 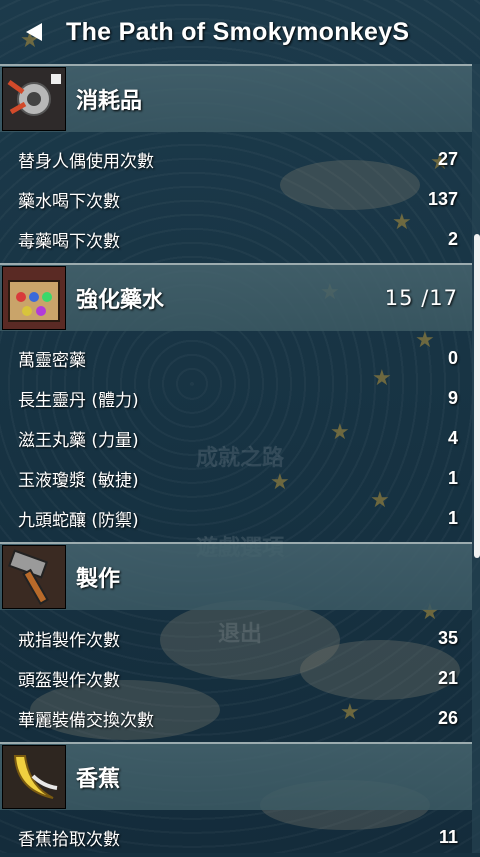 What do you see at coordinates (69, 839) in the screenshot?
I see `stat-label: 香蕉拾取次數` at bounding box center [69, 839].